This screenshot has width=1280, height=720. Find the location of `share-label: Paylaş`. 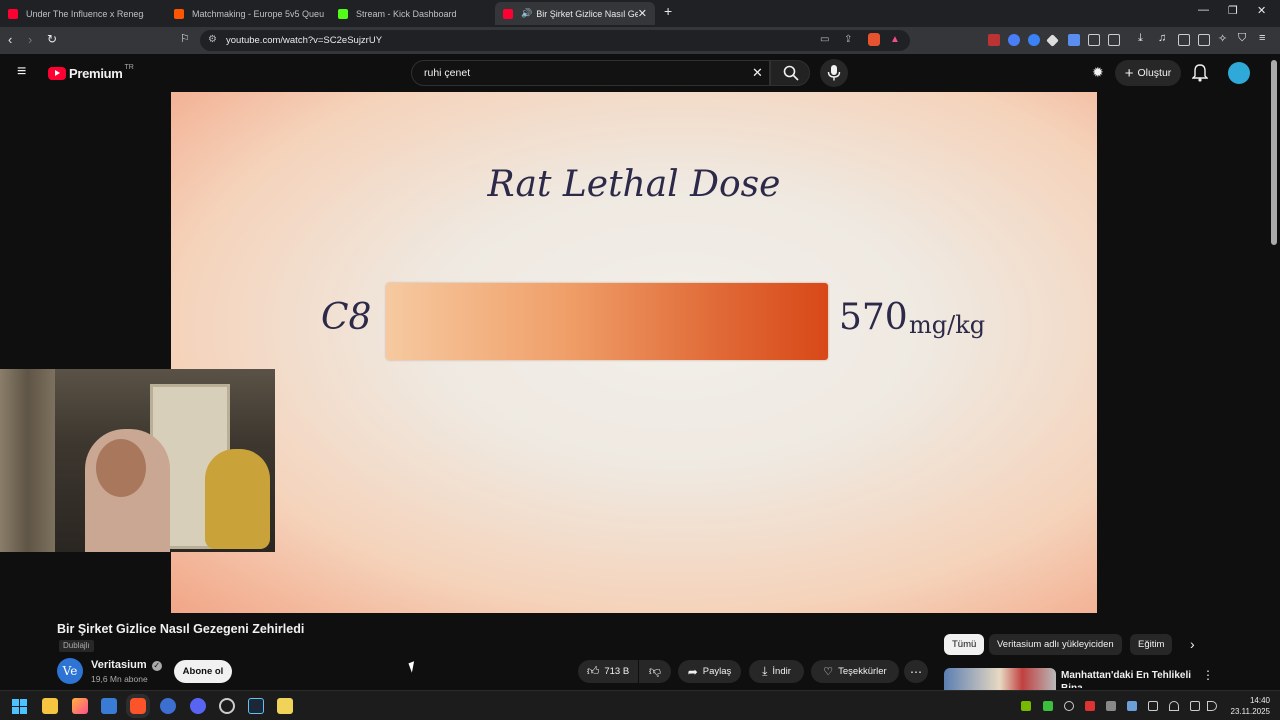

share-label: Paylaş is located at coordinates (717, 671).